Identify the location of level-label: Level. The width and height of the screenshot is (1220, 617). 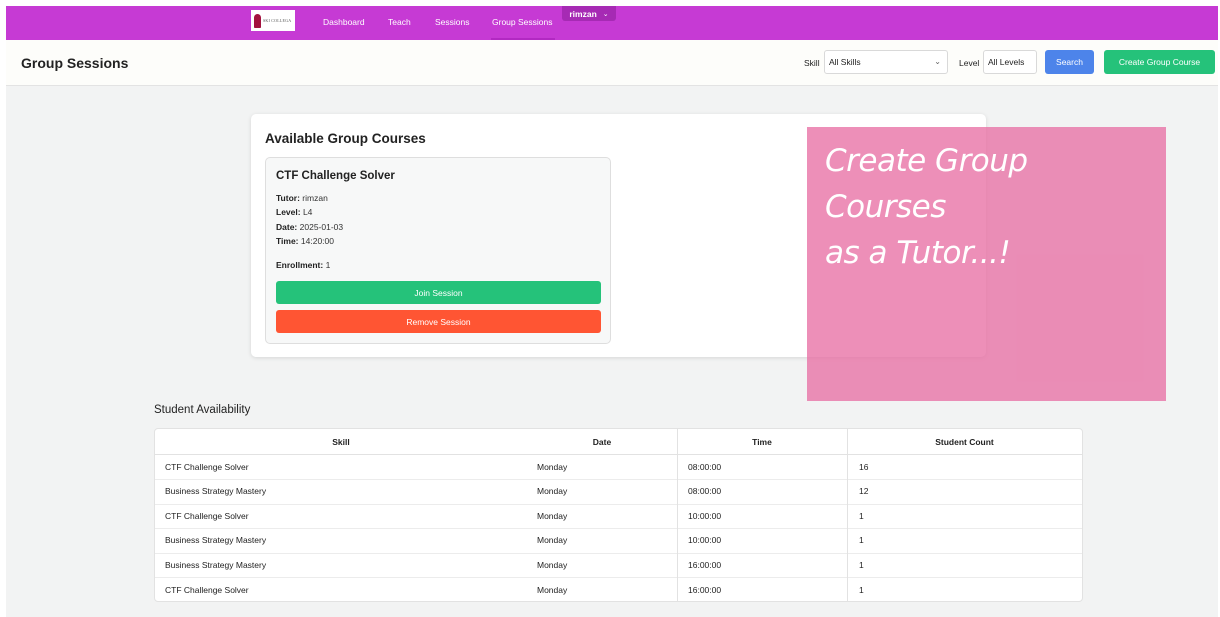
(969, 63).